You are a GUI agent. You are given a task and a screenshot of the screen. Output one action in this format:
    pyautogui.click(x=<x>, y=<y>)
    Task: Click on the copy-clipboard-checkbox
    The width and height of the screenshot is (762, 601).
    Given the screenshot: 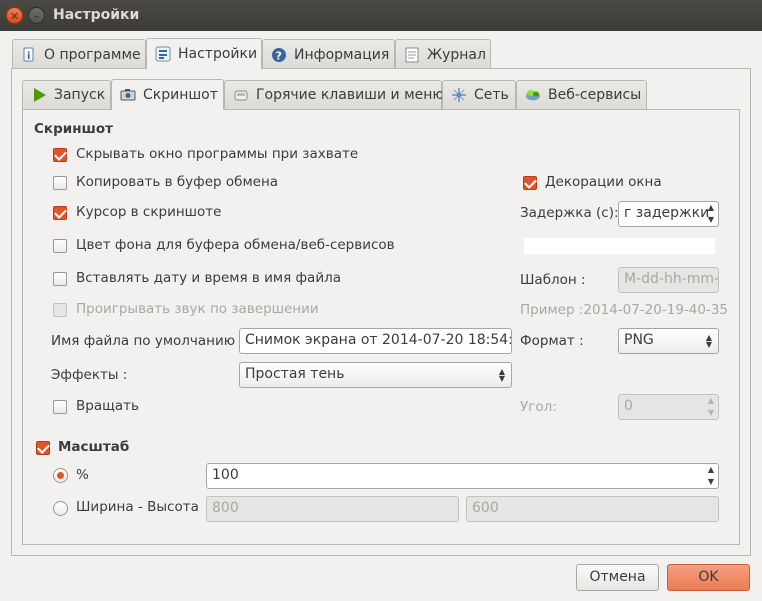 What is the action you would take?
    pyautogui.click(x=60, y=183)
    